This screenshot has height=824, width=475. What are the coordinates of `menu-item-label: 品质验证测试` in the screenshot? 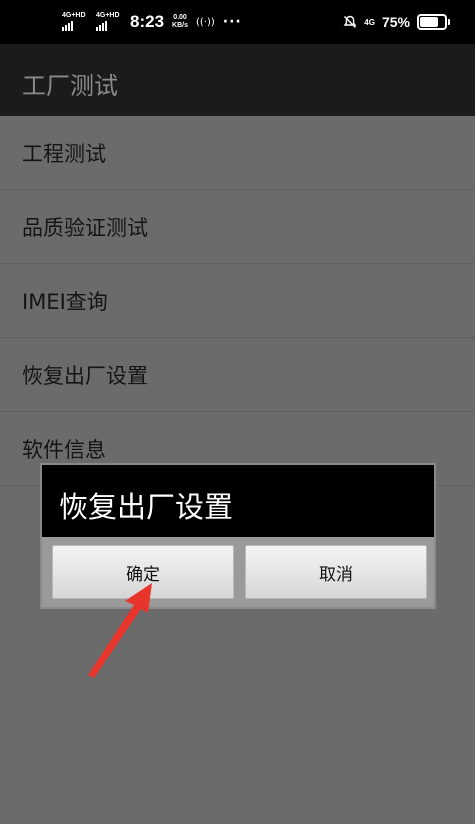 It's located at (85, 228).